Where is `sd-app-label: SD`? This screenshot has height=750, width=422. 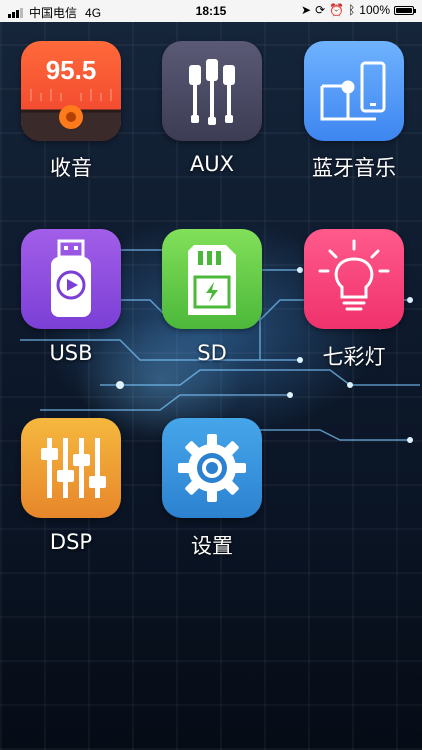 sd-app-label: SD is located at coordinates (212, 353).